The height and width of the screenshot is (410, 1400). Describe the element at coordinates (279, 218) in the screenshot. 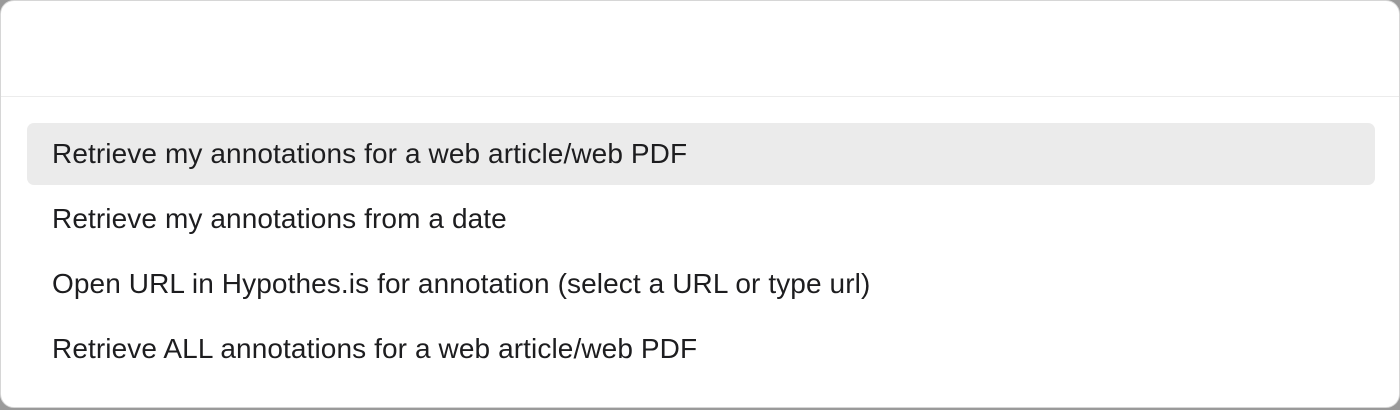

I see `result-label: Retrieve my annotations from a date` at that location.